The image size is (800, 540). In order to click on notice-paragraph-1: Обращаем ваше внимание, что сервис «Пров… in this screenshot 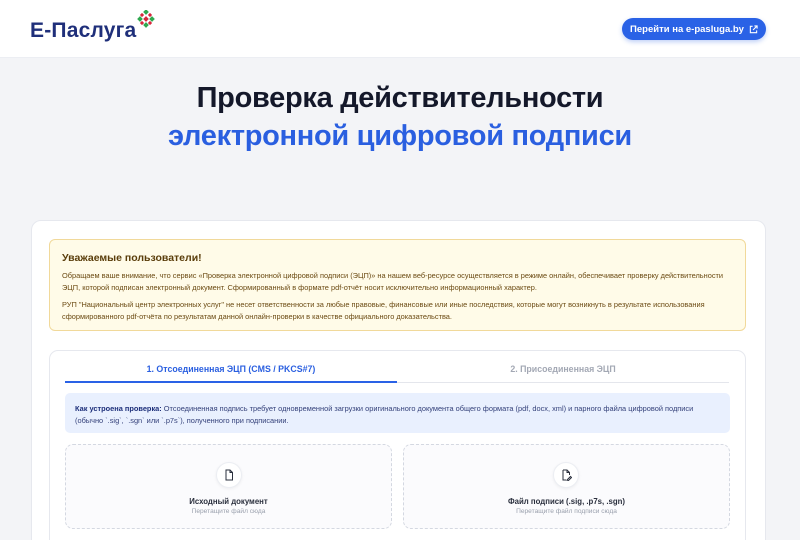, I will do `click(393, 281)`.